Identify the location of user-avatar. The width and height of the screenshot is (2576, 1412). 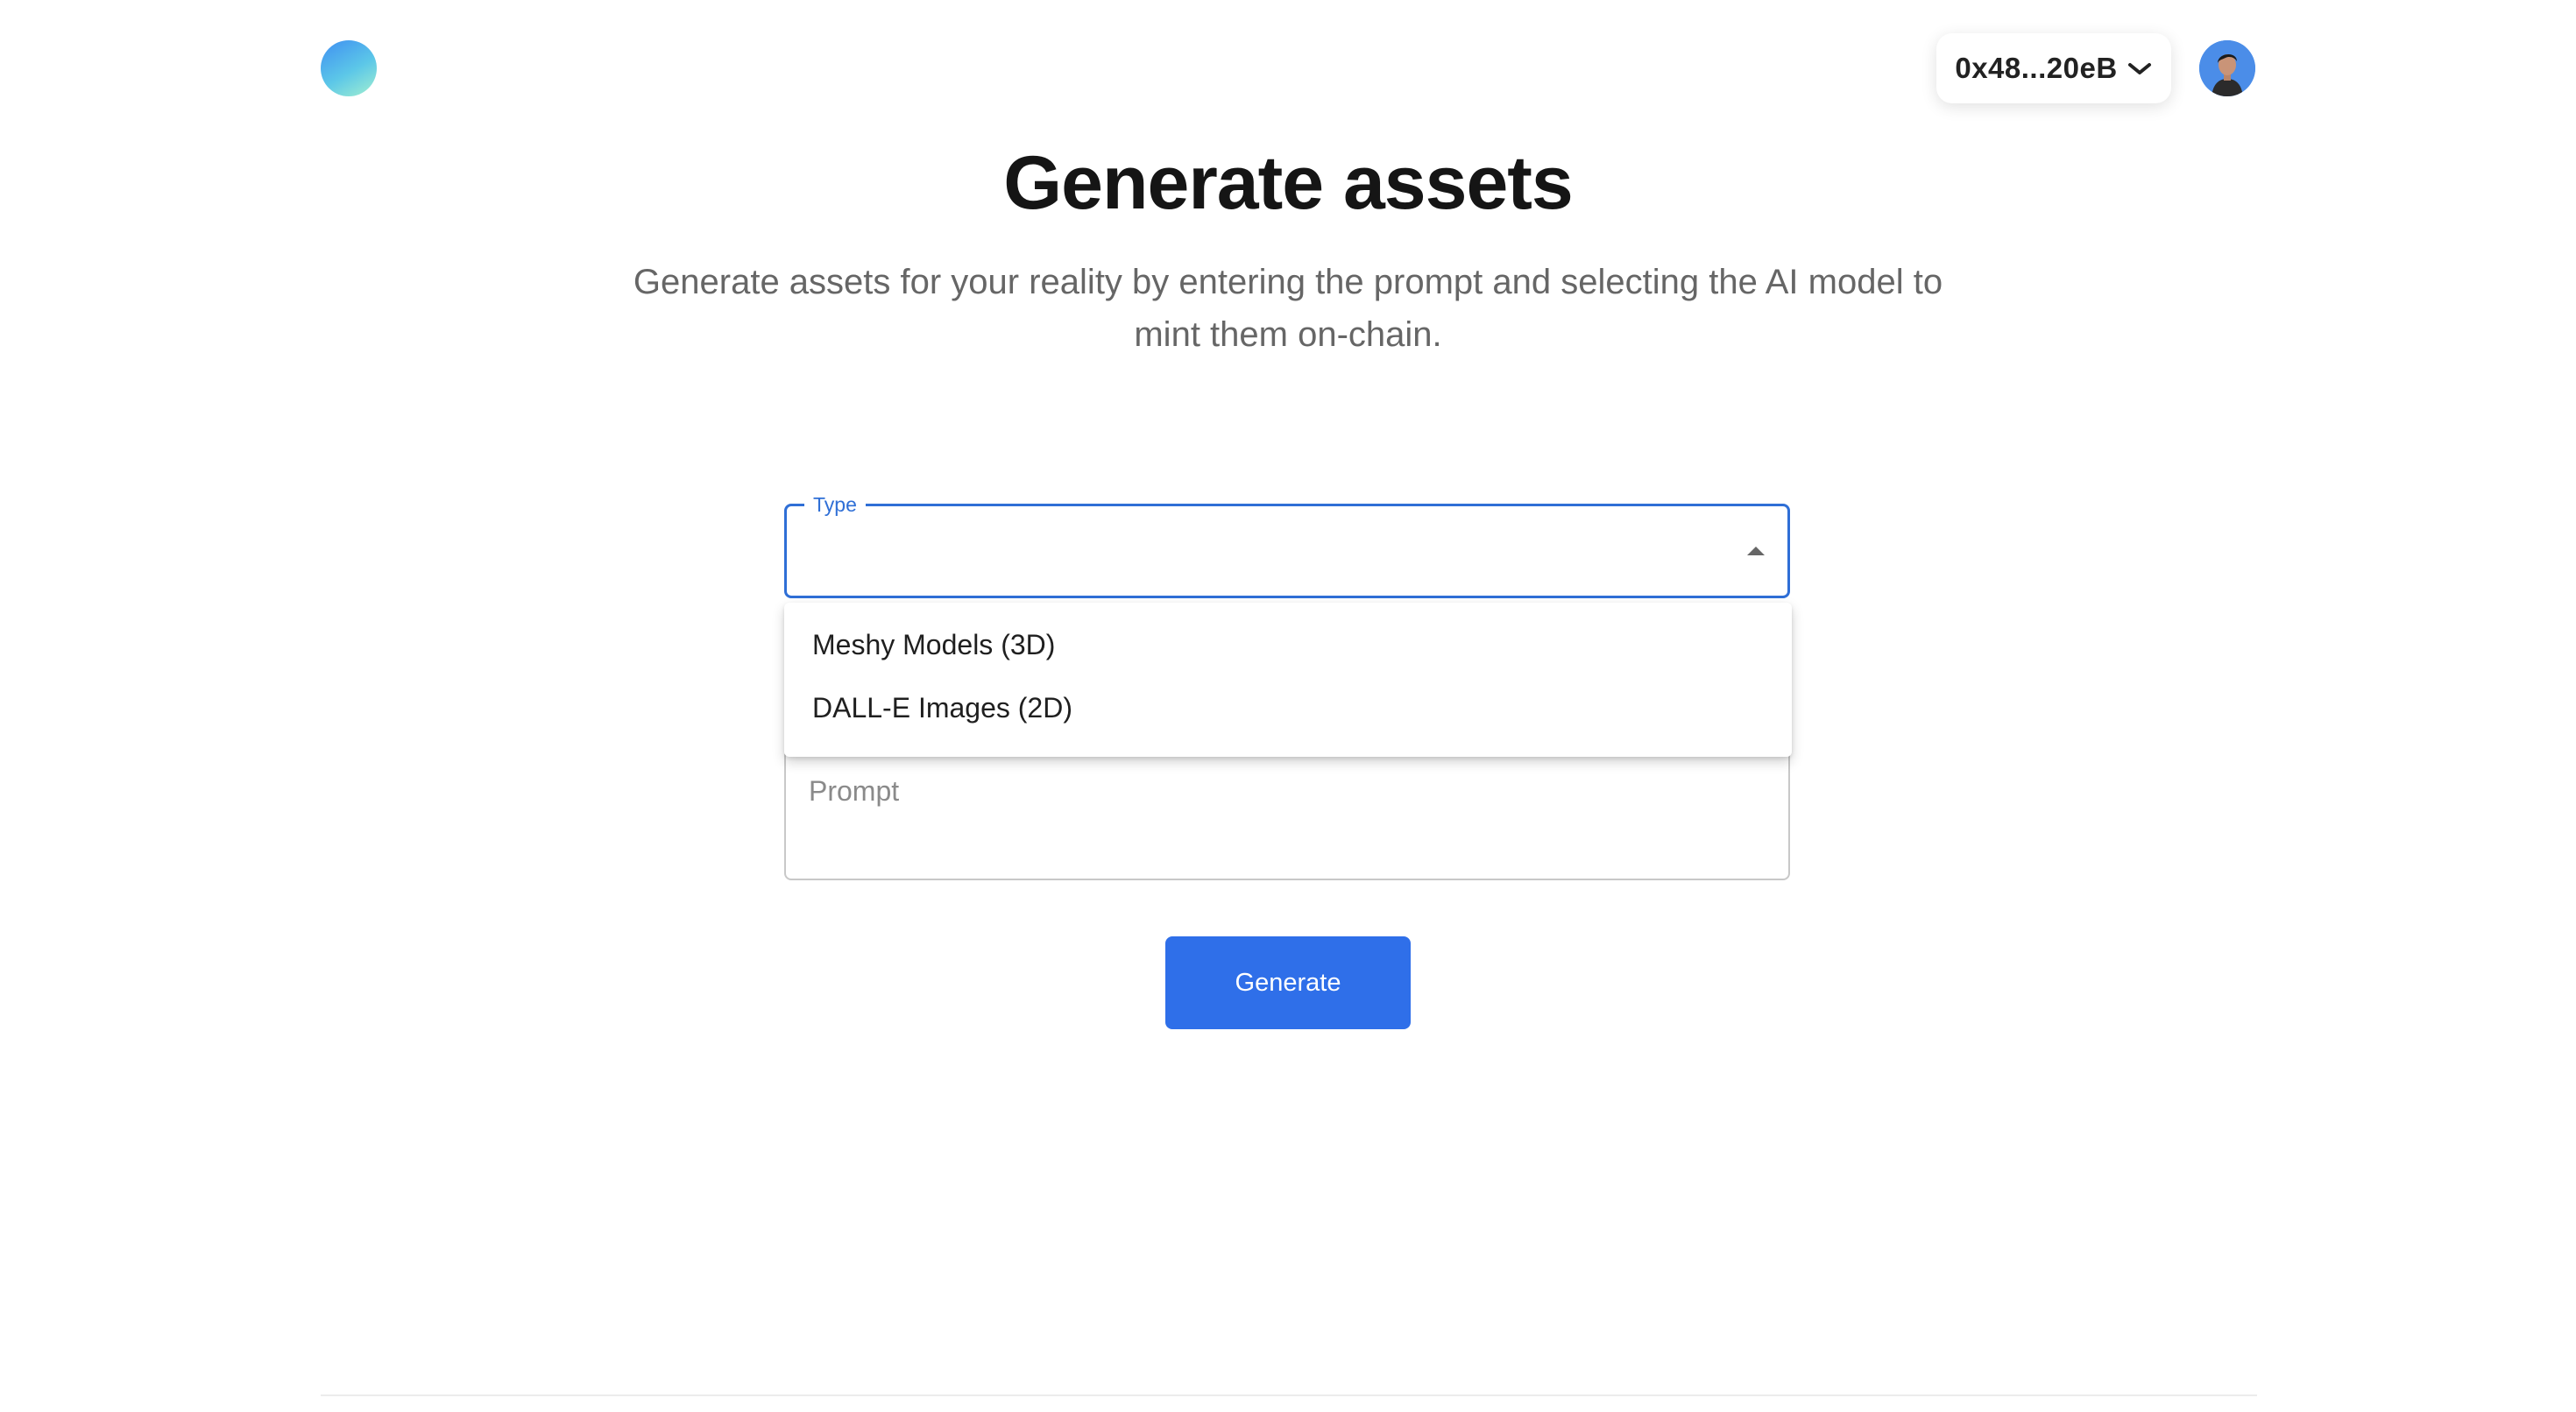
(2227, 68).